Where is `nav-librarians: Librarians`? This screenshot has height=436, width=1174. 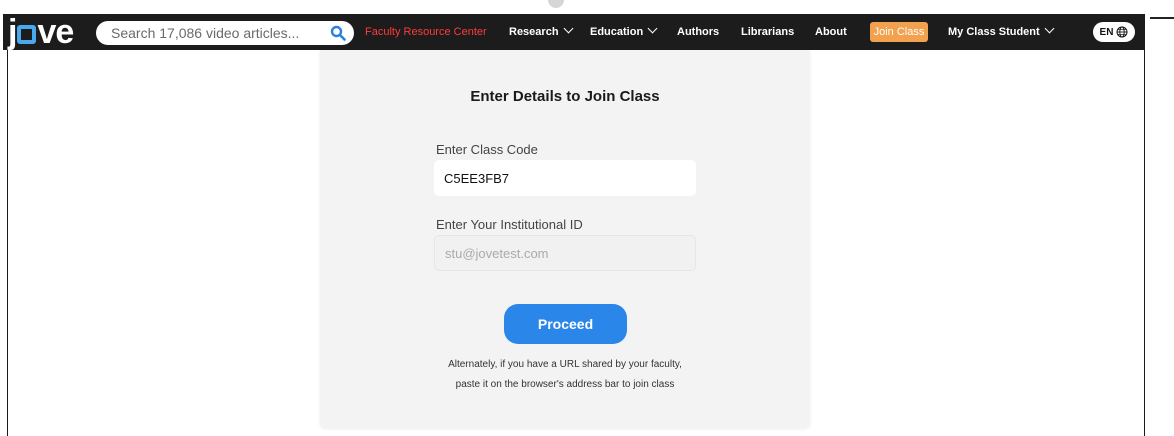 nav-librarians: Librarians is located at coordinates (767, 32).